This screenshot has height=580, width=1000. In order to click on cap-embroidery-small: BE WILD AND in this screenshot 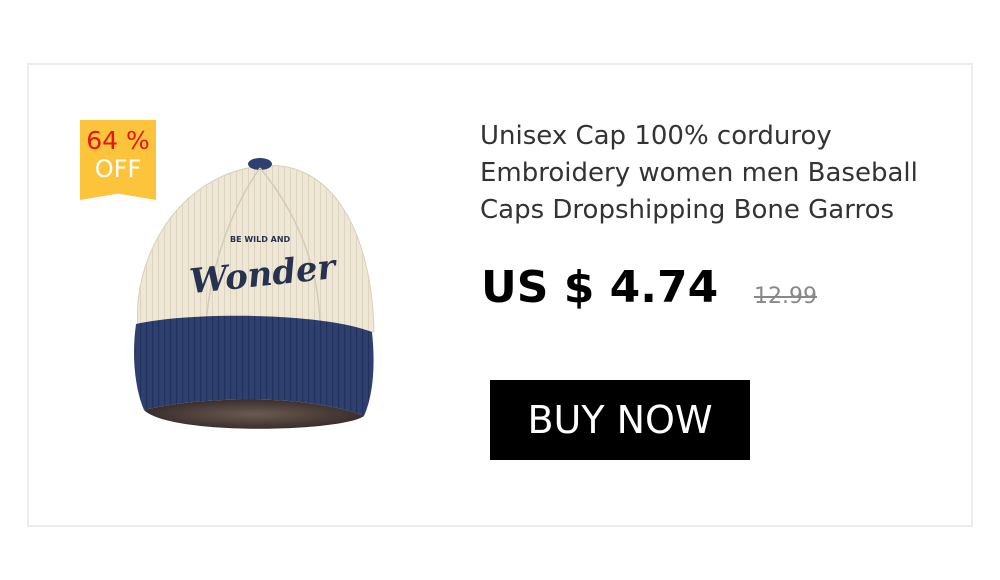, I will do `click(260, 239)`.